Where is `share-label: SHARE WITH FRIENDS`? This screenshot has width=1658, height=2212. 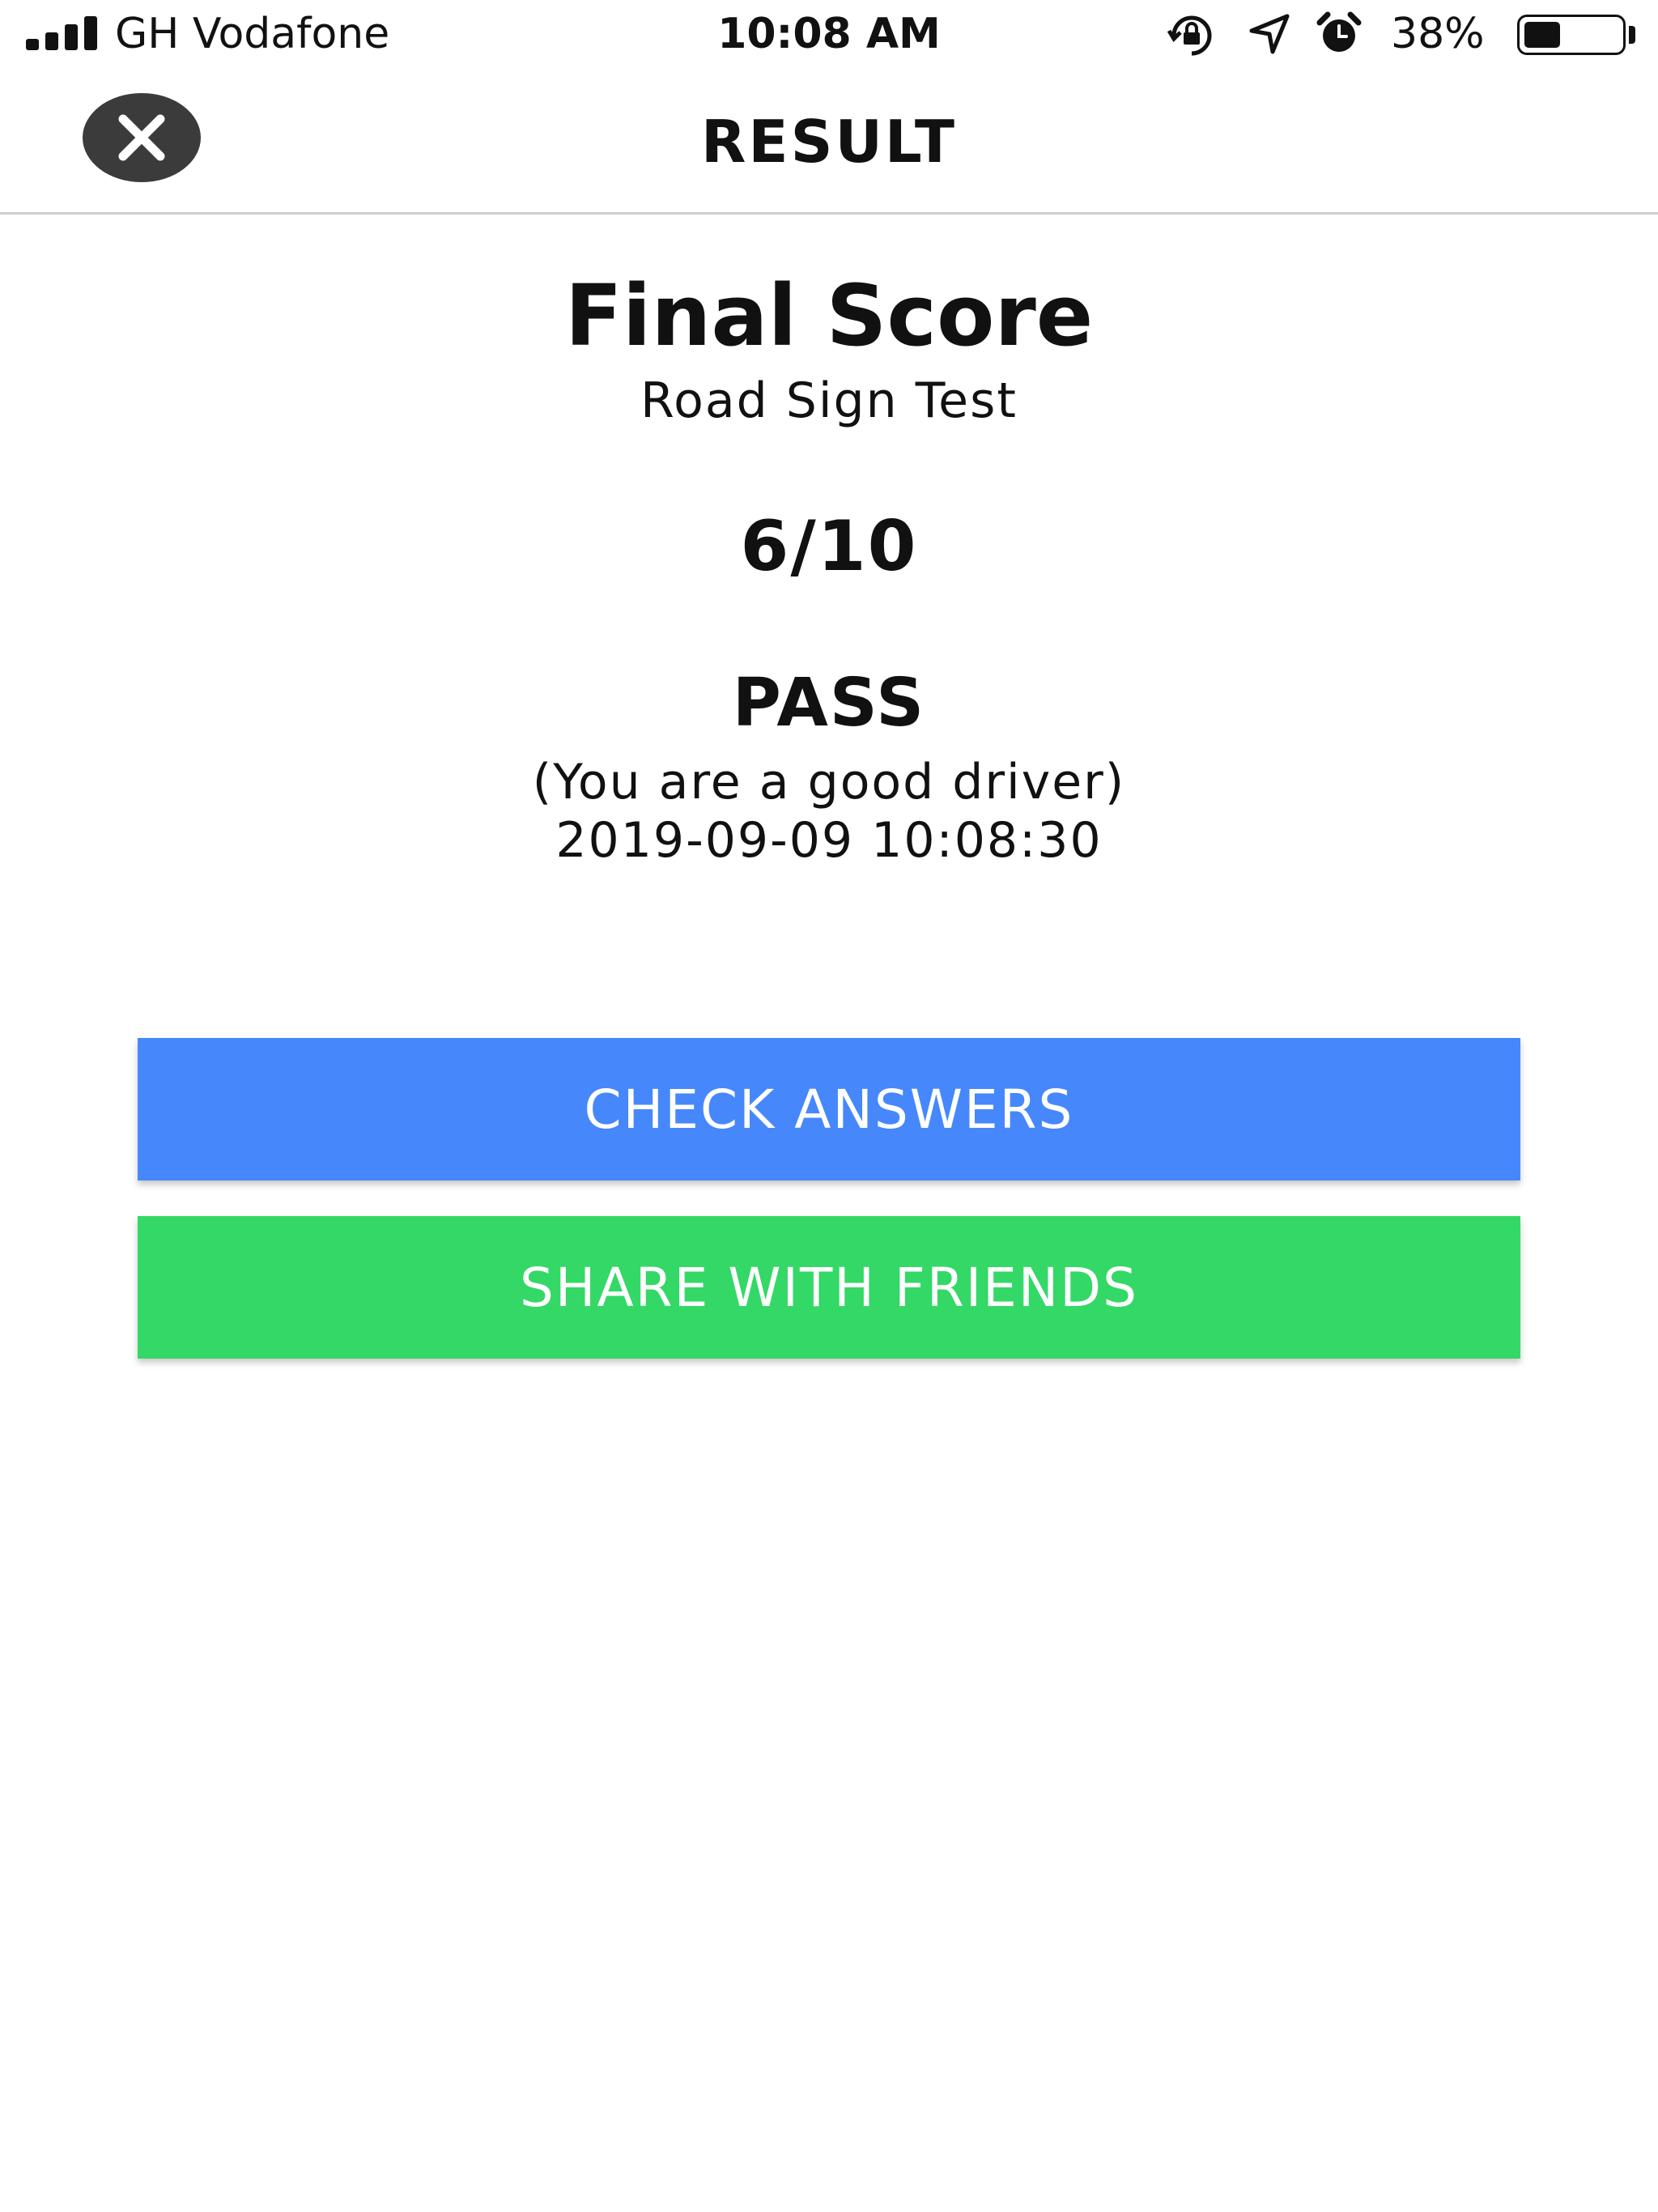
share-label: SHARE WITH FRIENDS is located at coordinates (829, 1288).